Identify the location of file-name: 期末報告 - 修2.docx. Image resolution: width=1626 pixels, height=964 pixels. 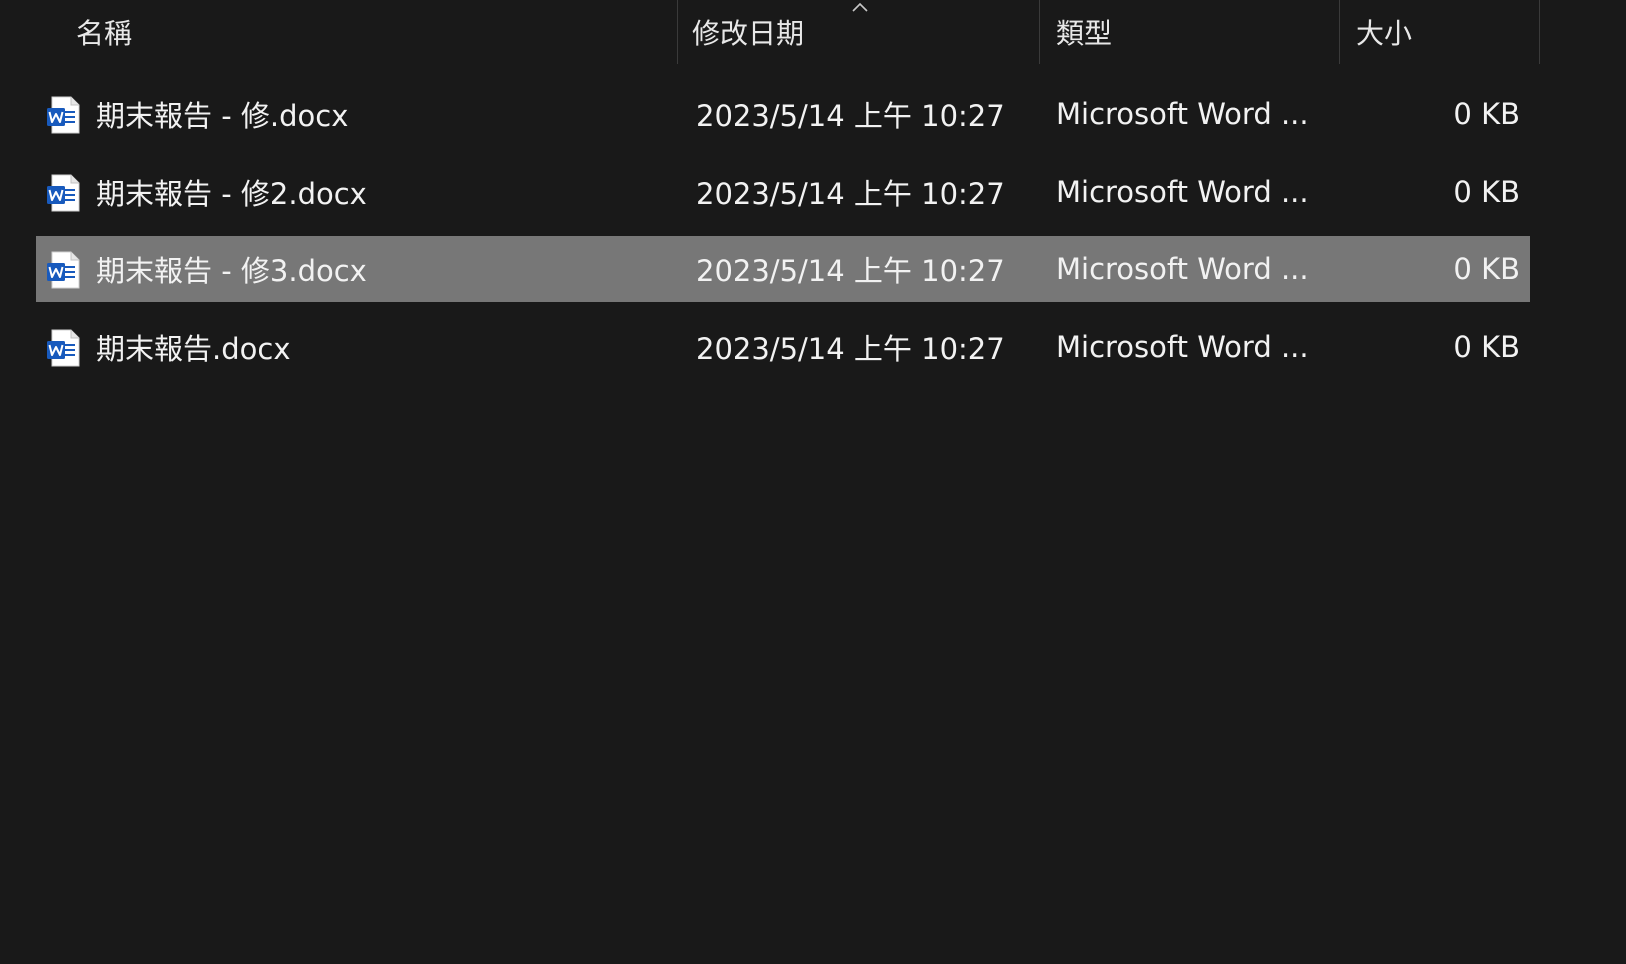
(231, 192).